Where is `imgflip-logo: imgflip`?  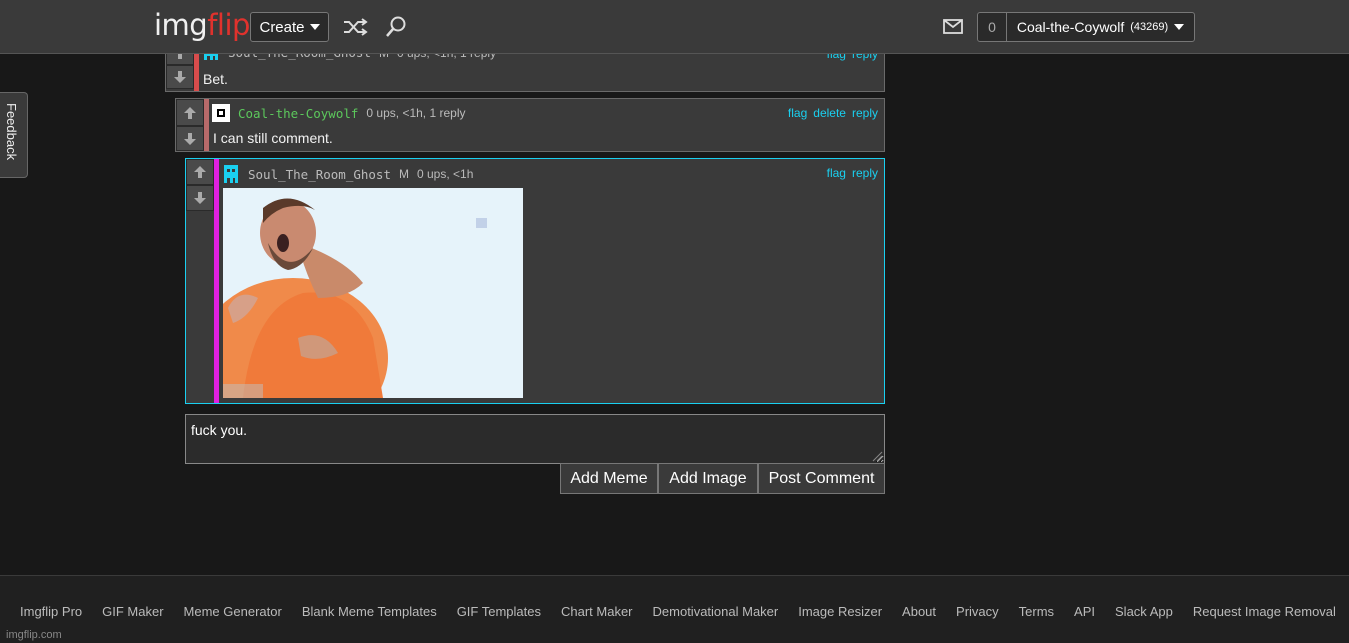 imgflip-logo: imgflip is located at coordinates (202, 25).